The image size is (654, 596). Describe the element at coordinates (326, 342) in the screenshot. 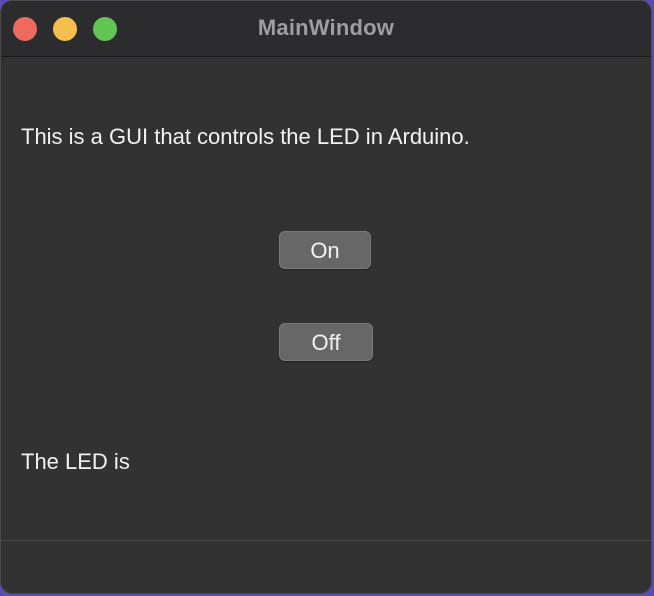

I see `led-off-button: Off` at that location.